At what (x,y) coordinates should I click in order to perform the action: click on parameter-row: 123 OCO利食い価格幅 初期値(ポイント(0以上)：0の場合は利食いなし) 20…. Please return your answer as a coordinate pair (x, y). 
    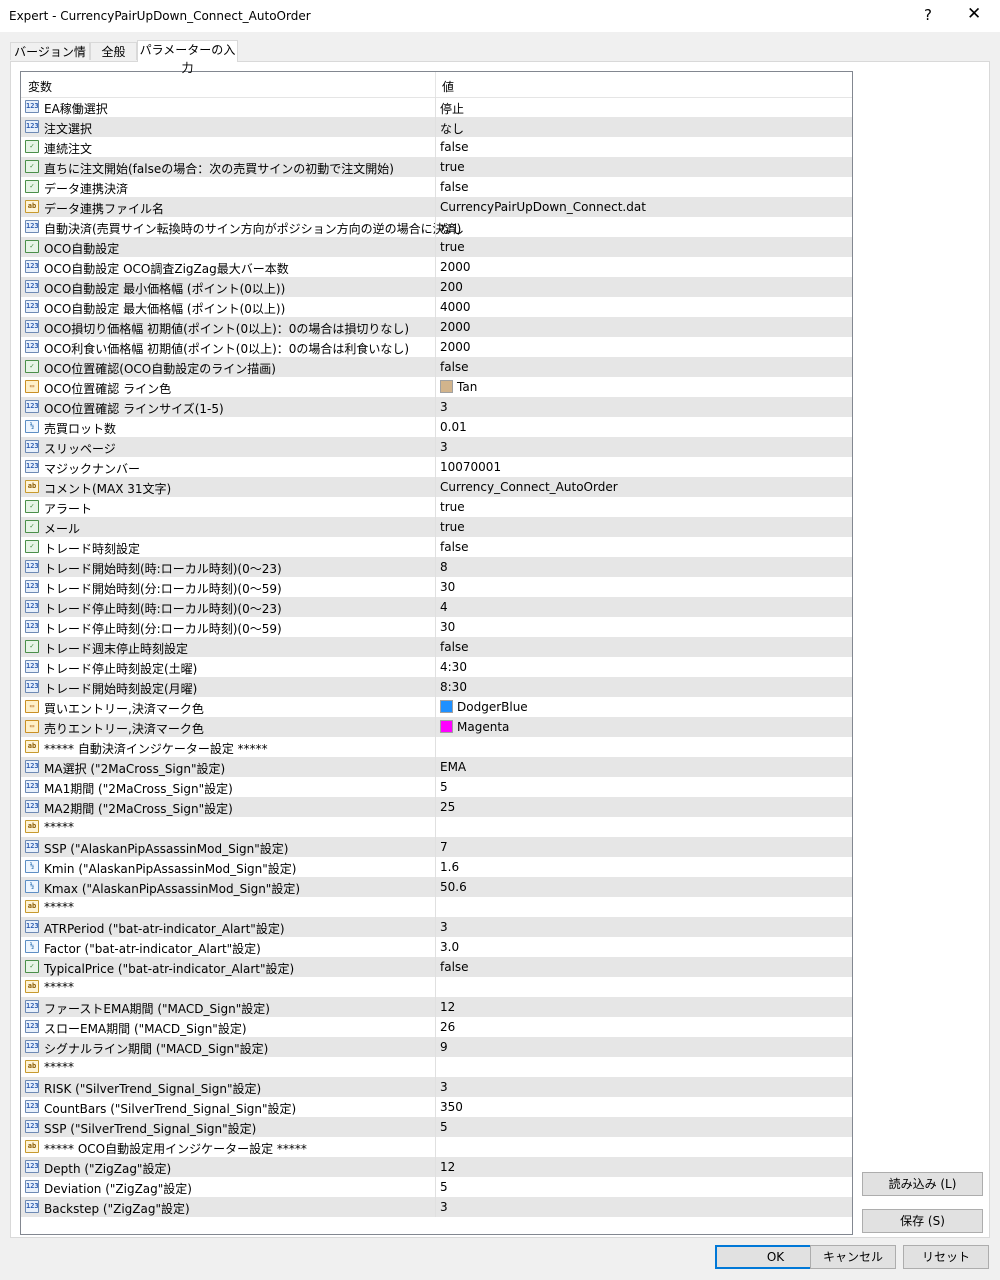
    Looking at the image, I should click on (436, 347).